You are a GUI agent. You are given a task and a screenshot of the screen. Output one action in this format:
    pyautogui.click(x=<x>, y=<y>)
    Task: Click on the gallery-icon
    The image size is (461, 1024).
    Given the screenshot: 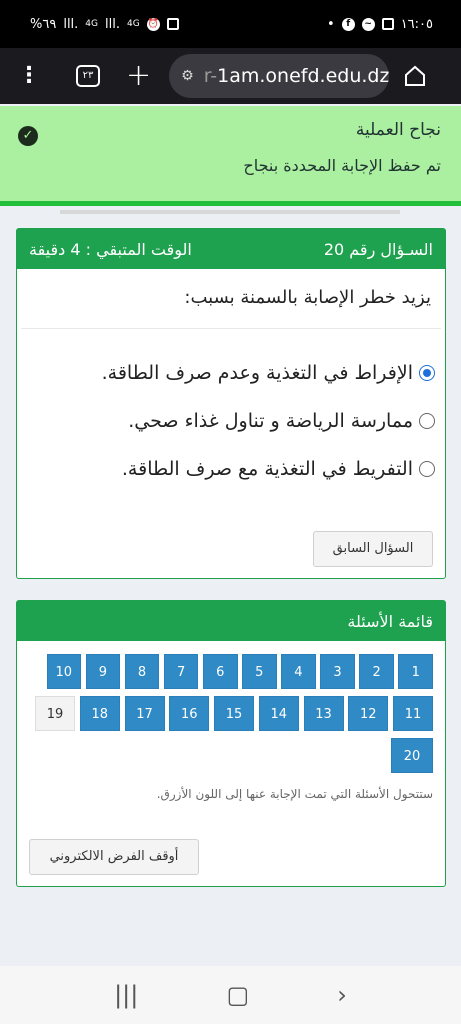 What is the action you would take?
    pyautogui.click(x=387, y=24)
    